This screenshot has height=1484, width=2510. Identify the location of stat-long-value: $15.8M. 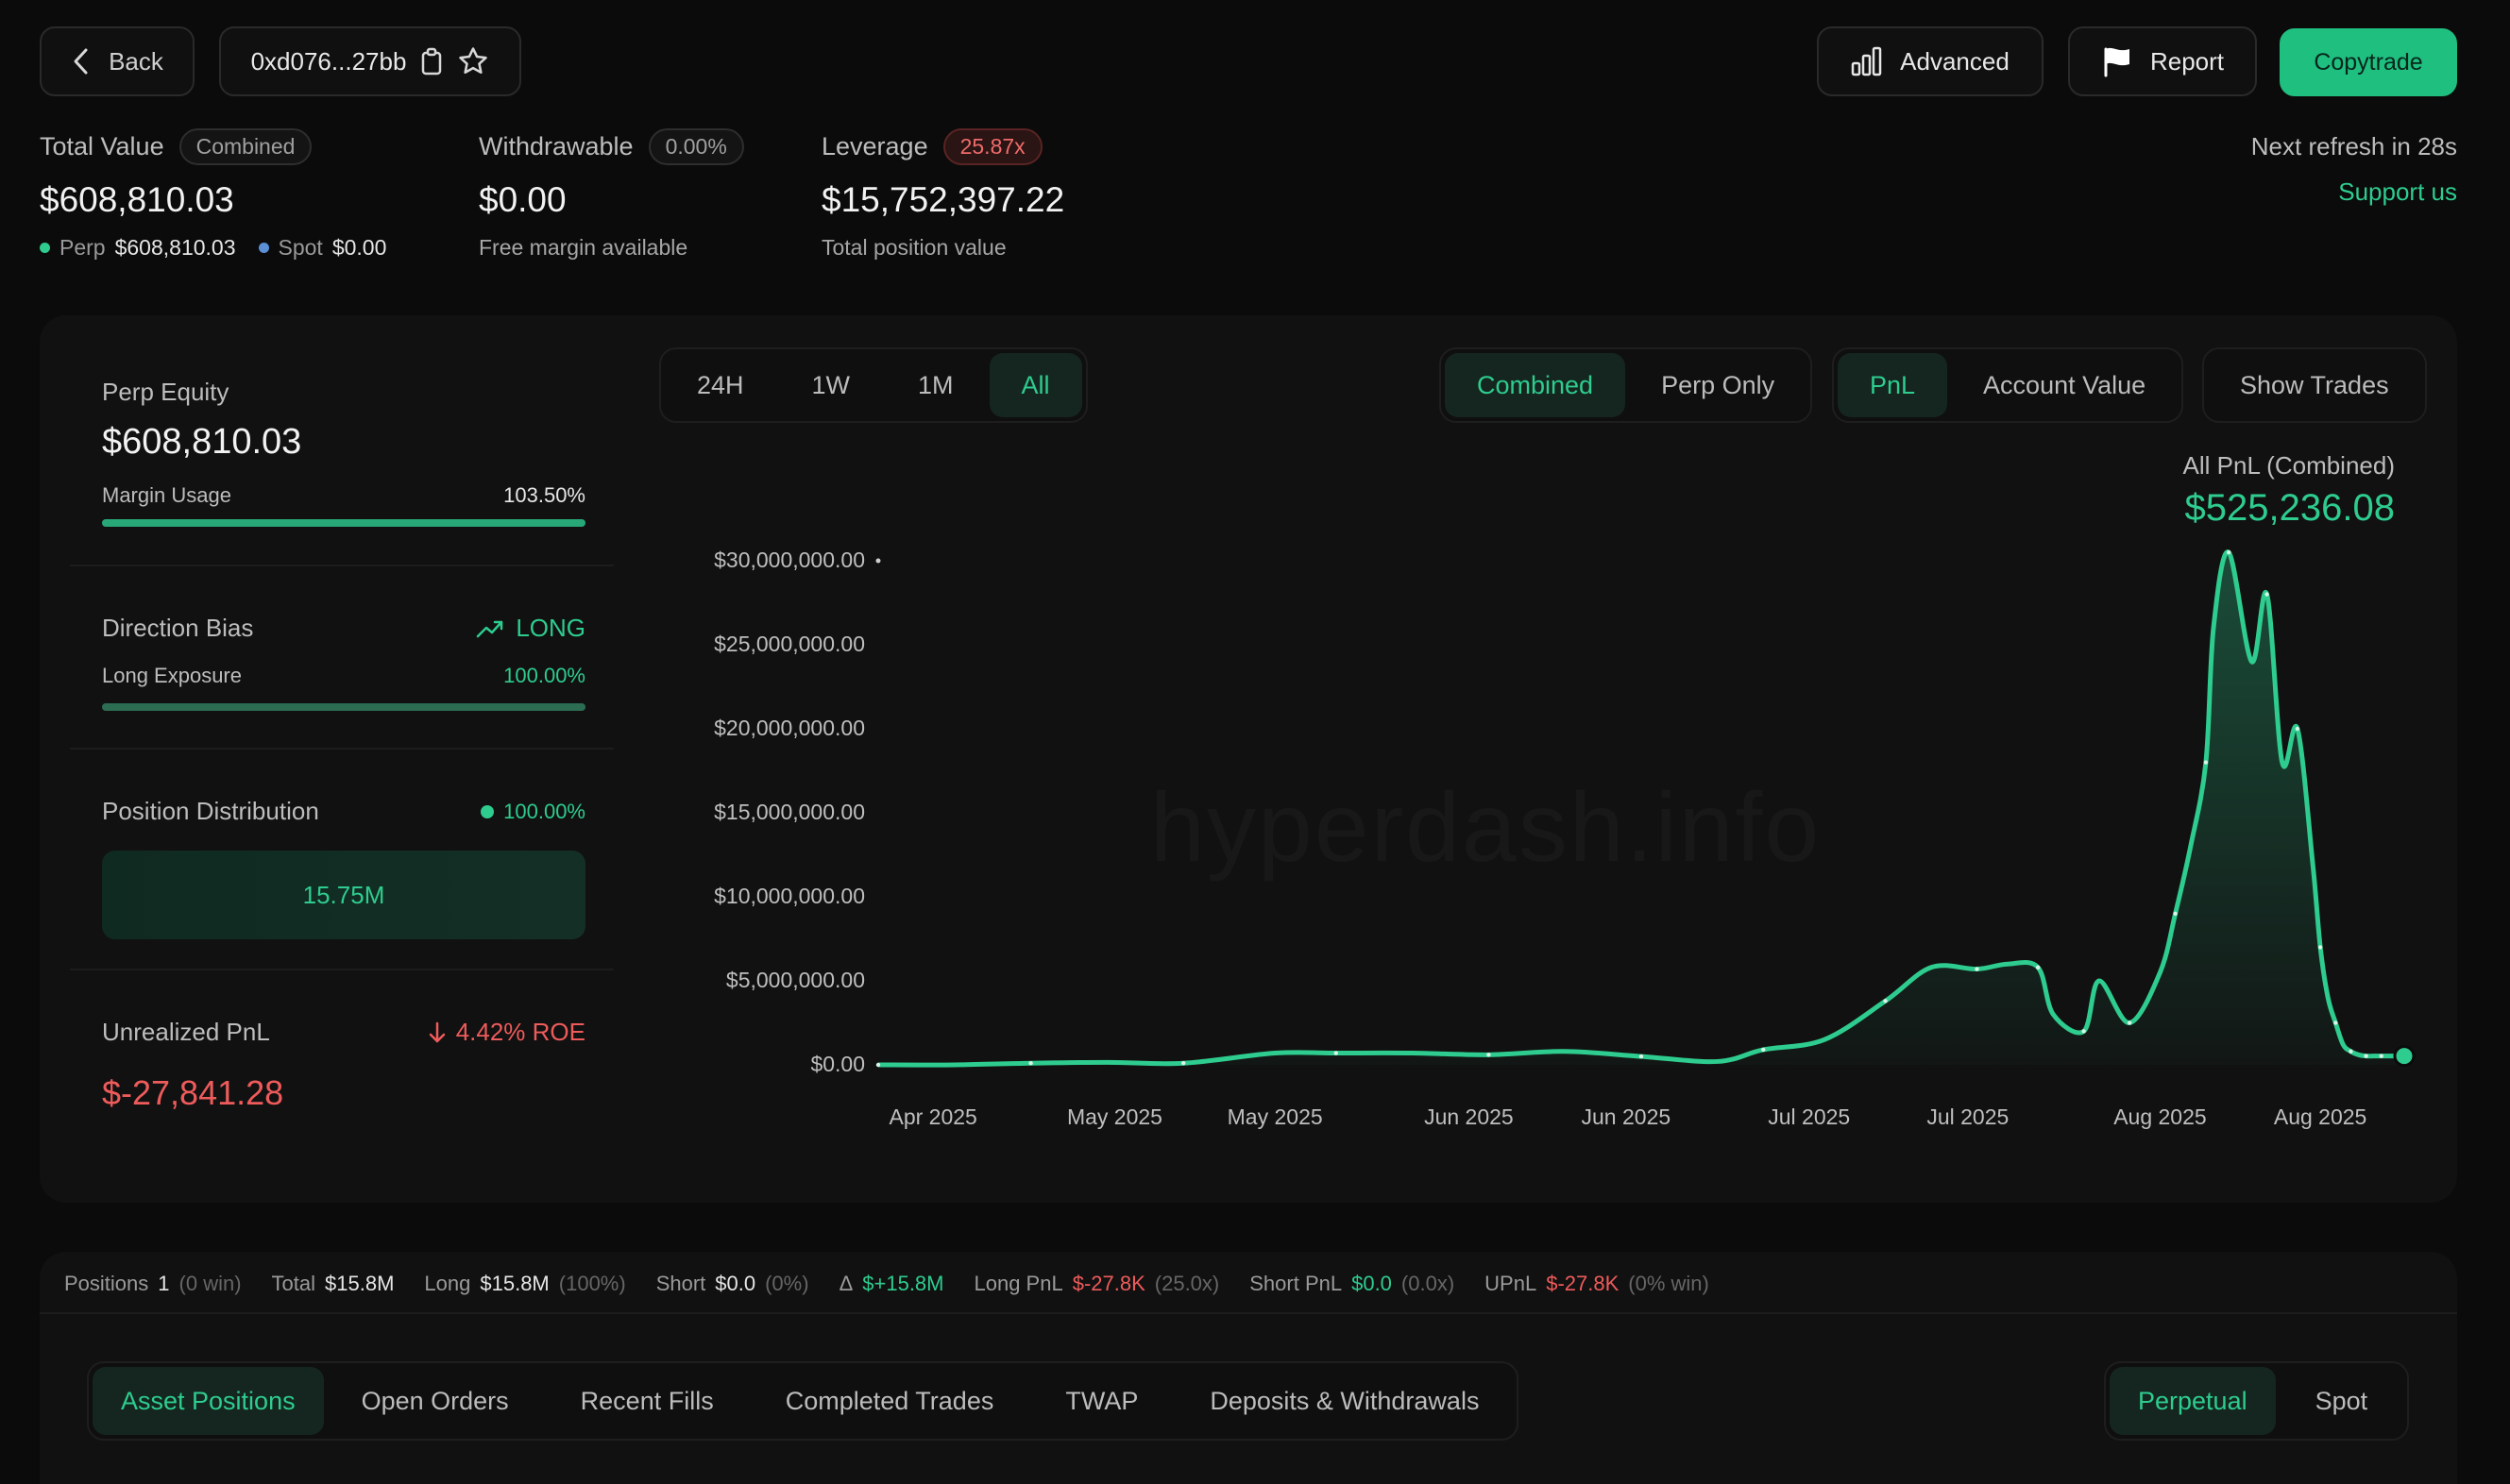
(515, 1283).